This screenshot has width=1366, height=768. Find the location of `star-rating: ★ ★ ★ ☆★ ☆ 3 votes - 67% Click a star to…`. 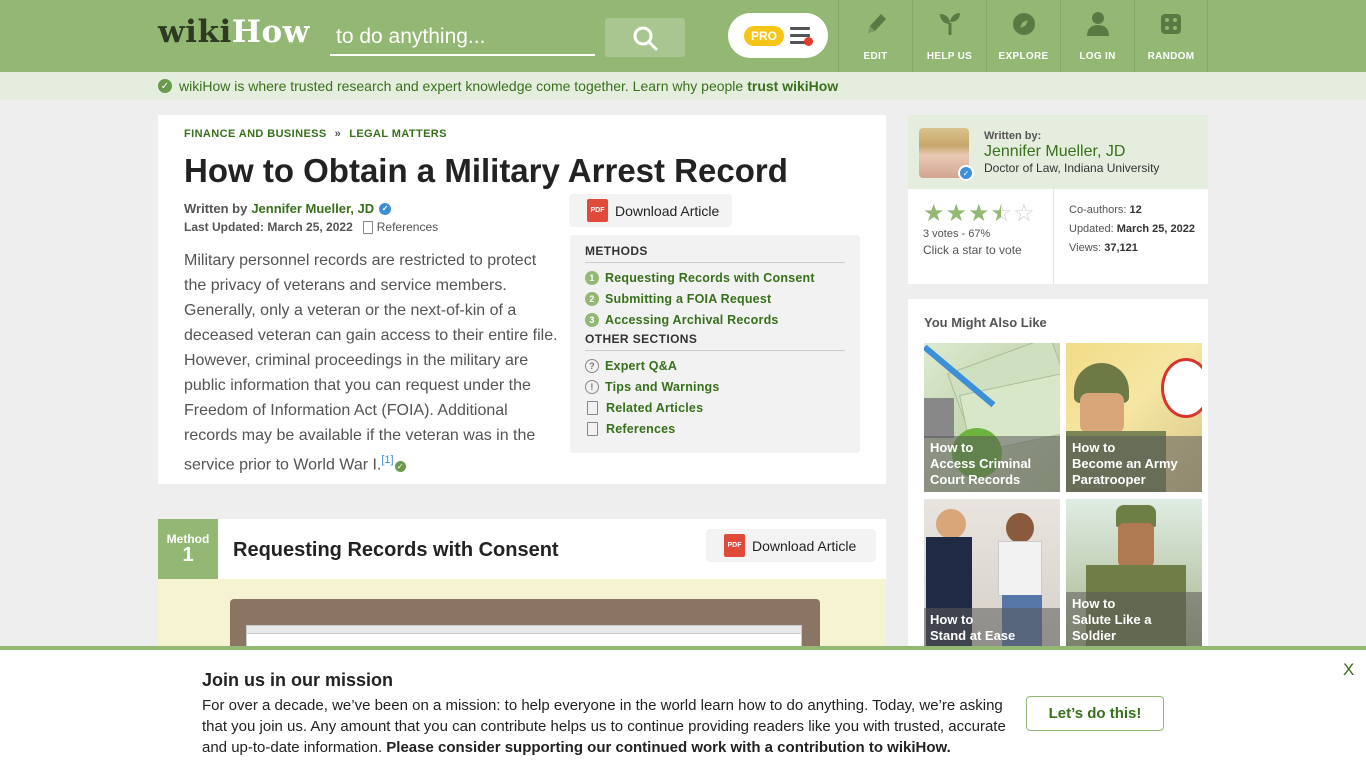

star-rating: ★ ★ ★ ☆★ ☆ 3 votes - 67% Click a star to… is located at coordinates (979, 230).